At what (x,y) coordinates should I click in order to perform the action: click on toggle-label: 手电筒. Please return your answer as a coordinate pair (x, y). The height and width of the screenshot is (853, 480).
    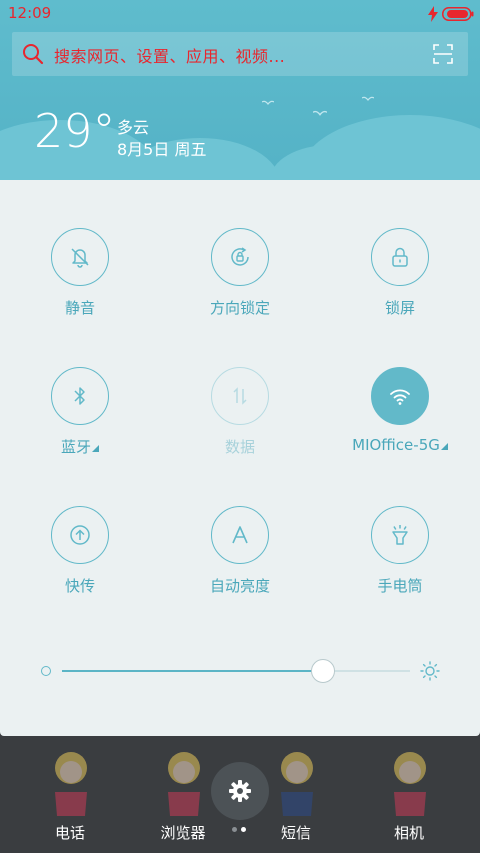
    Looking at the image, I should click on (400, 586).